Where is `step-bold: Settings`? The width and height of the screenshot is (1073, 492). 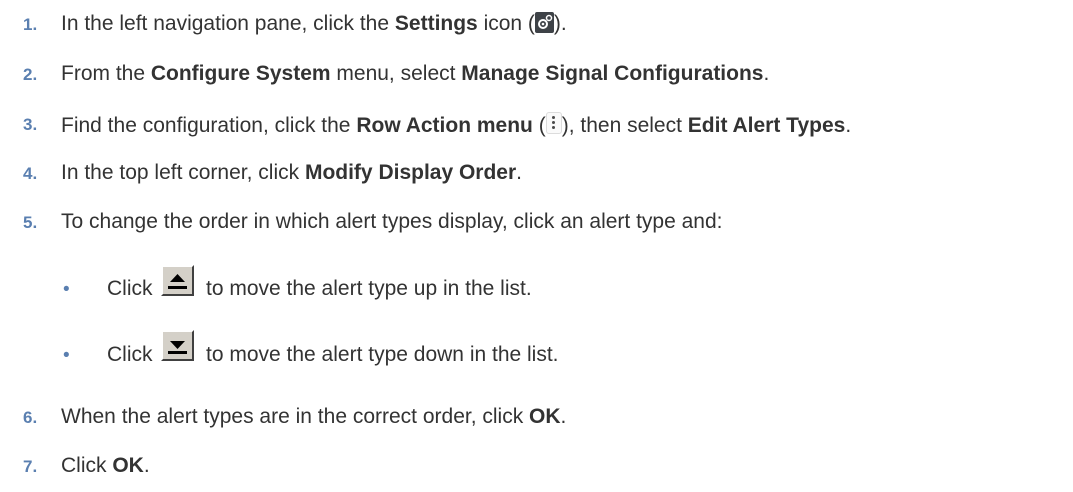
step-bold: Settings is located at coordinates (436, 23).